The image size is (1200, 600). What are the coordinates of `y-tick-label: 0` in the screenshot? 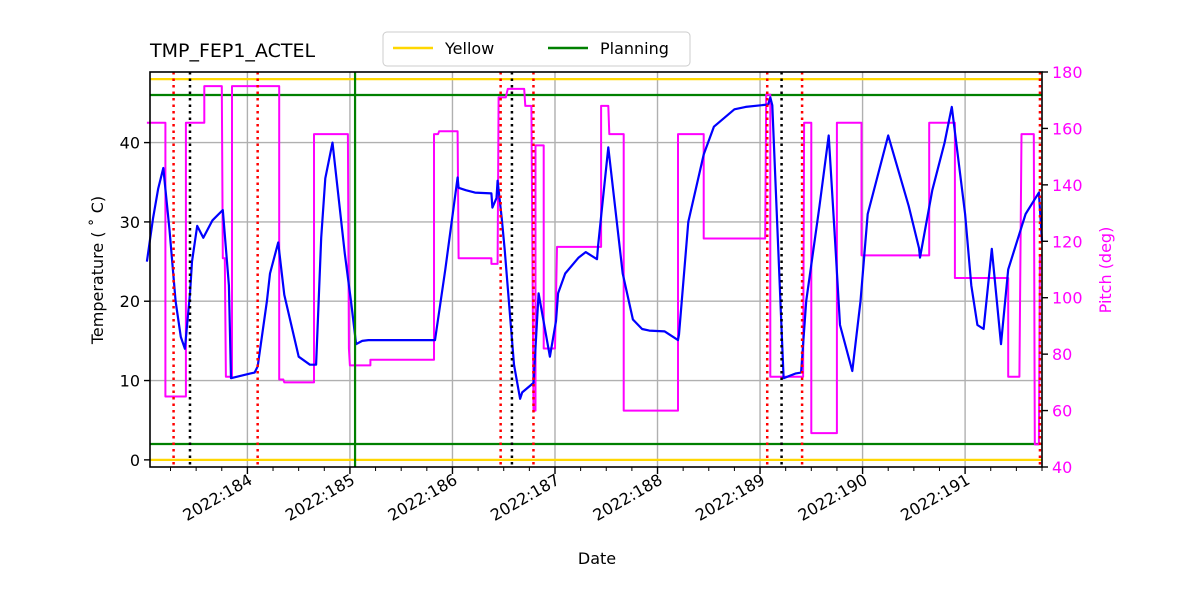 It's located at (135, 460).